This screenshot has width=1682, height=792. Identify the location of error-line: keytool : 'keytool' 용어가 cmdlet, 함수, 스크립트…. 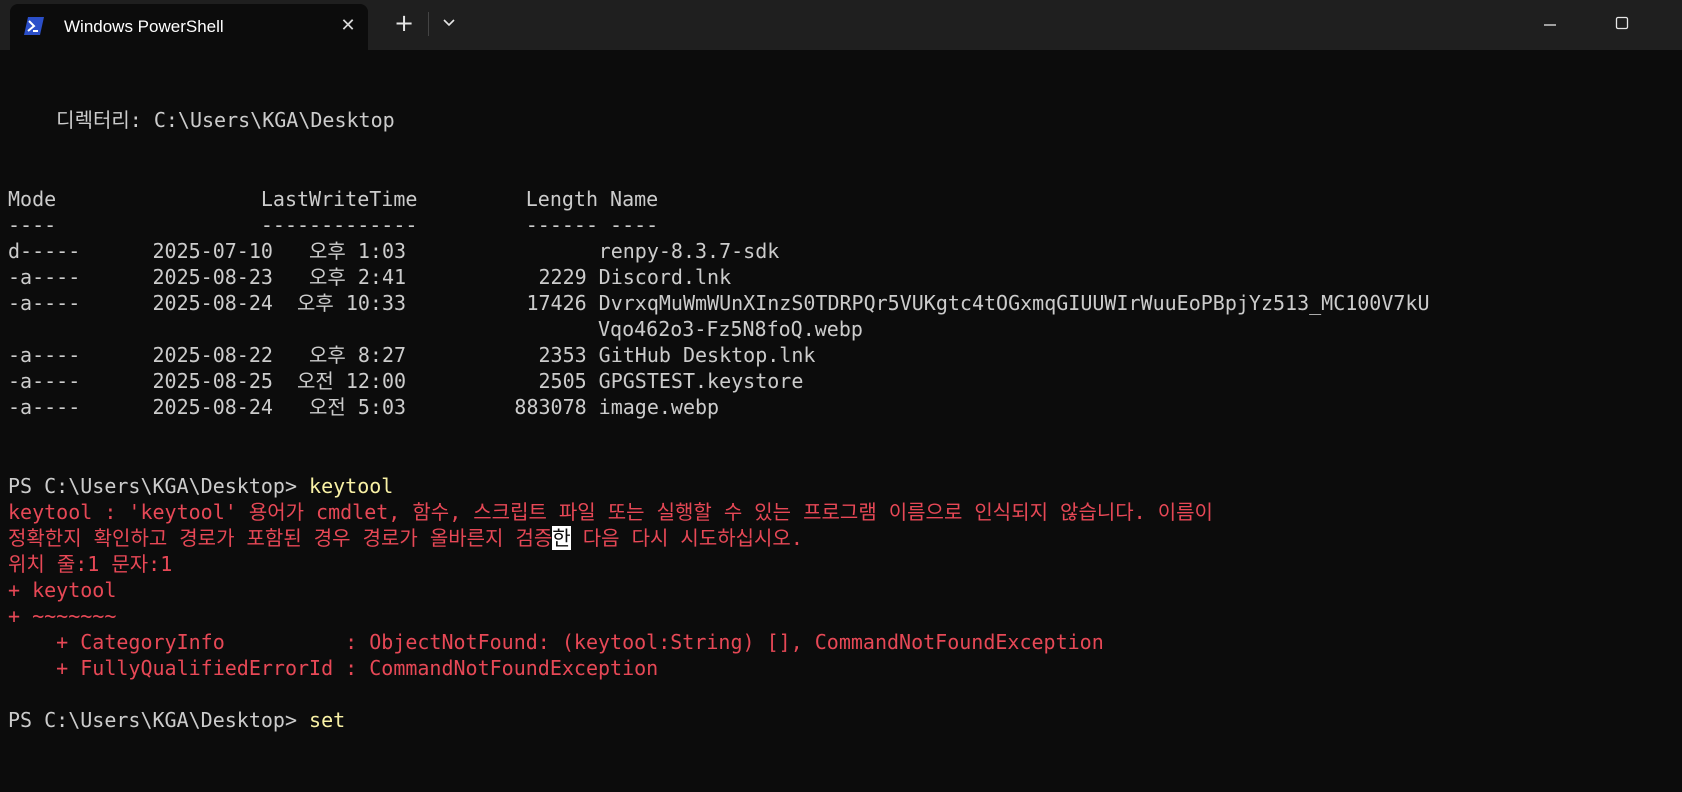
(610, 512).